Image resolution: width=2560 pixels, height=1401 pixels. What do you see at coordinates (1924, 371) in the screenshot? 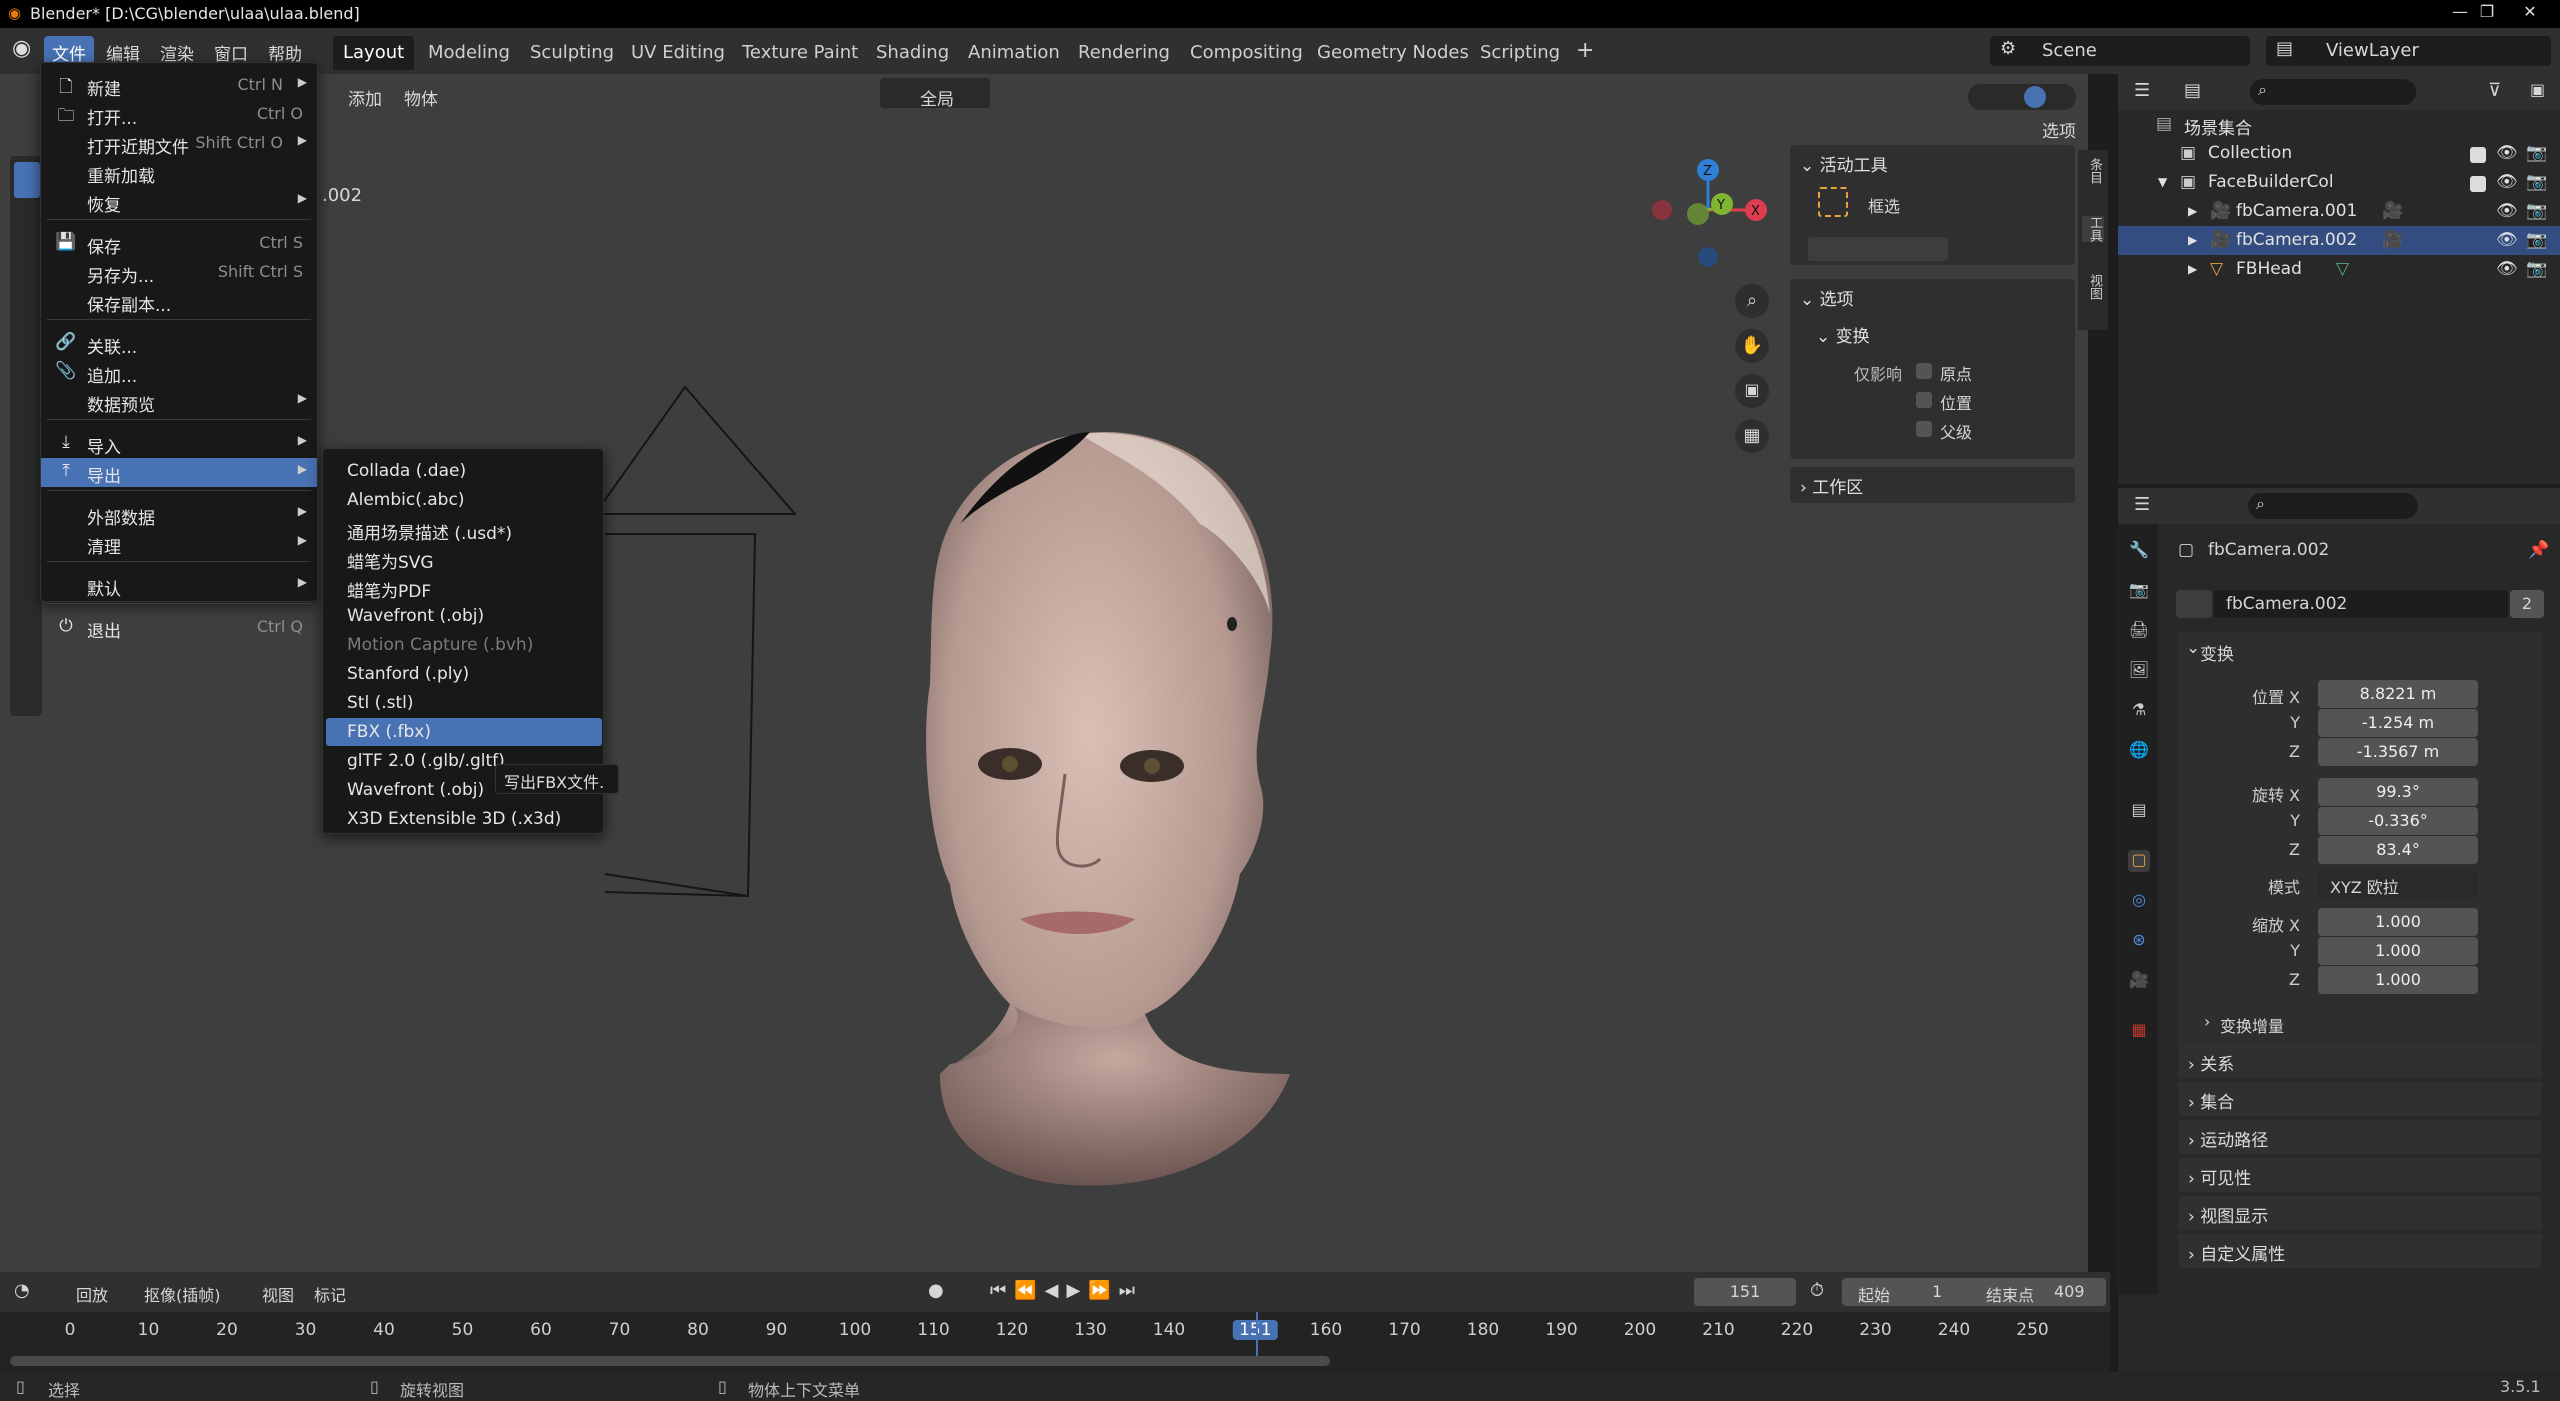
I see `origins-checkbox` at bounding box center [1924, 371].